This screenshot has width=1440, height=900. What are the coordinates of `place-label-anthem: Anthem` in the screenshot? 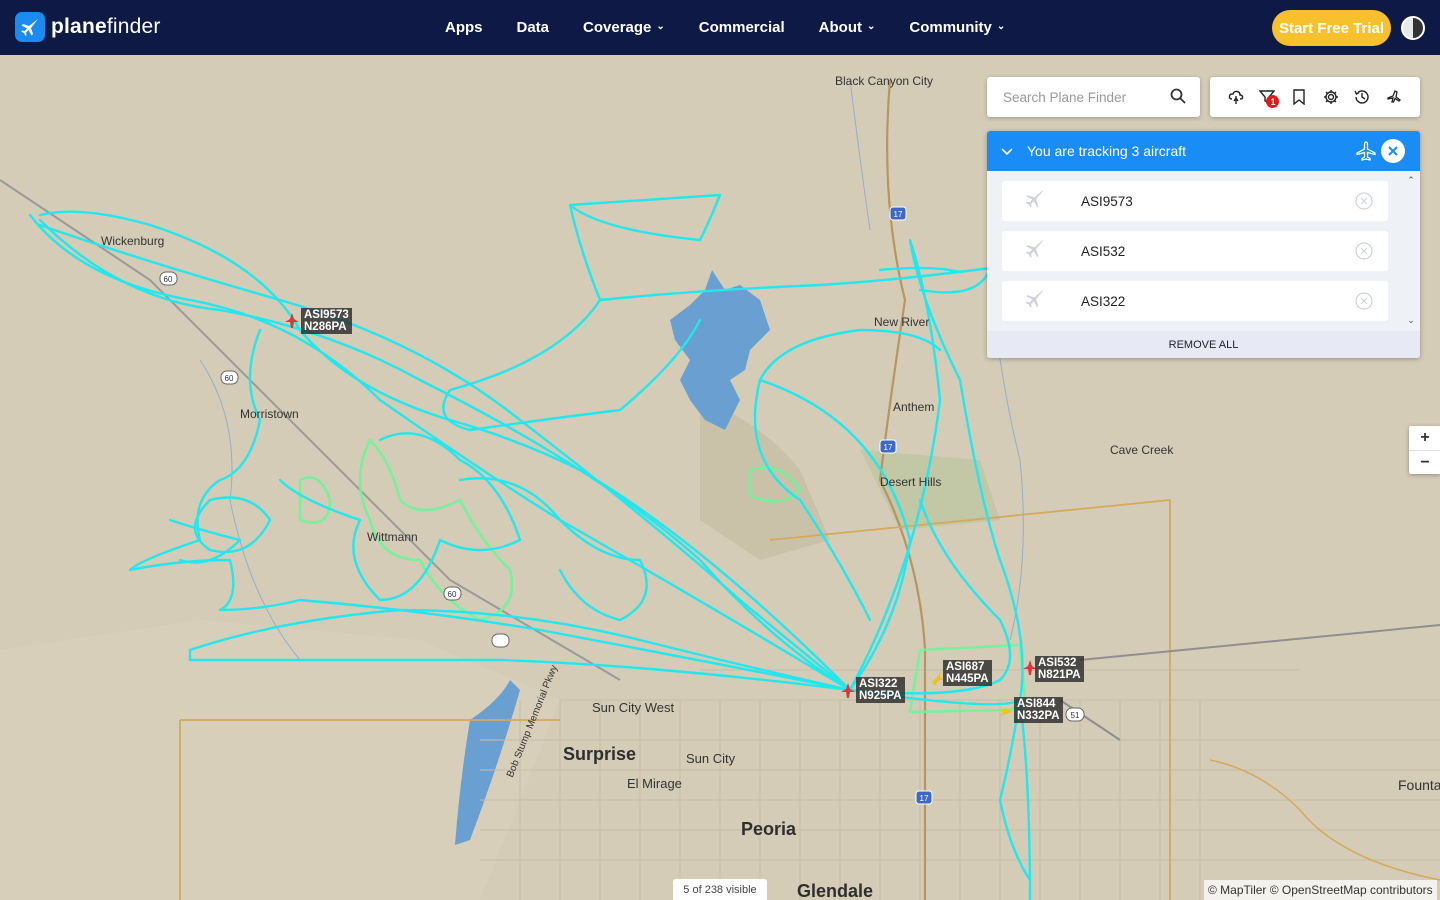 It's located at (914, 407).